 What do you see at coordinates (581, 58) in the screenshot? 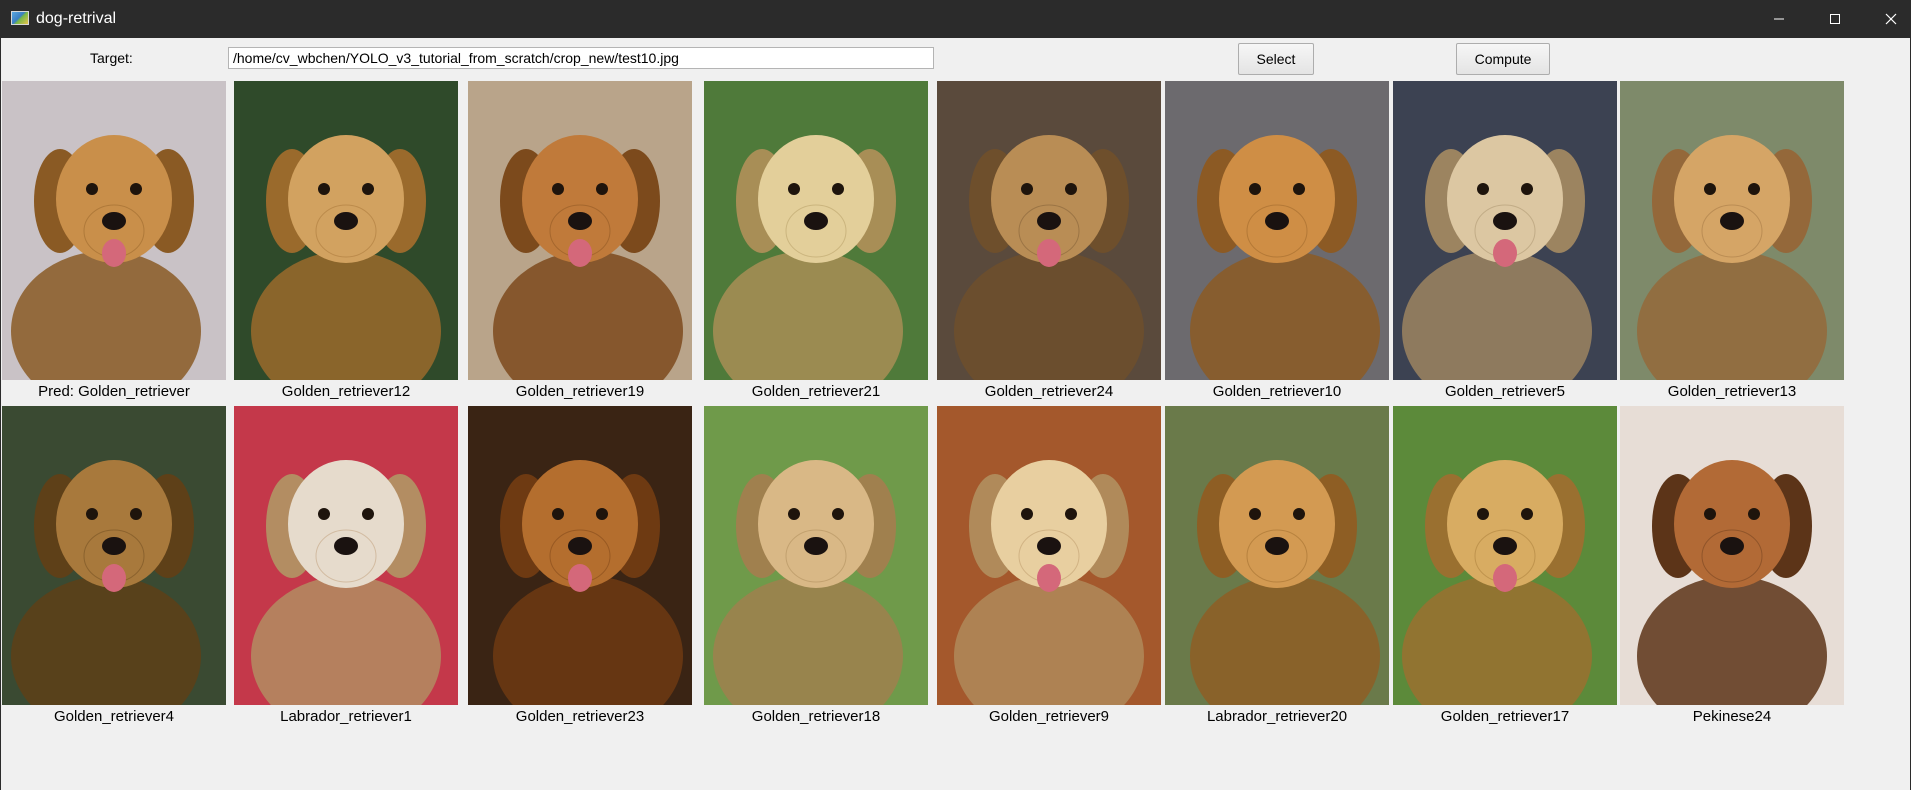
I see `target-path-input` at bounding box center [581, 58].